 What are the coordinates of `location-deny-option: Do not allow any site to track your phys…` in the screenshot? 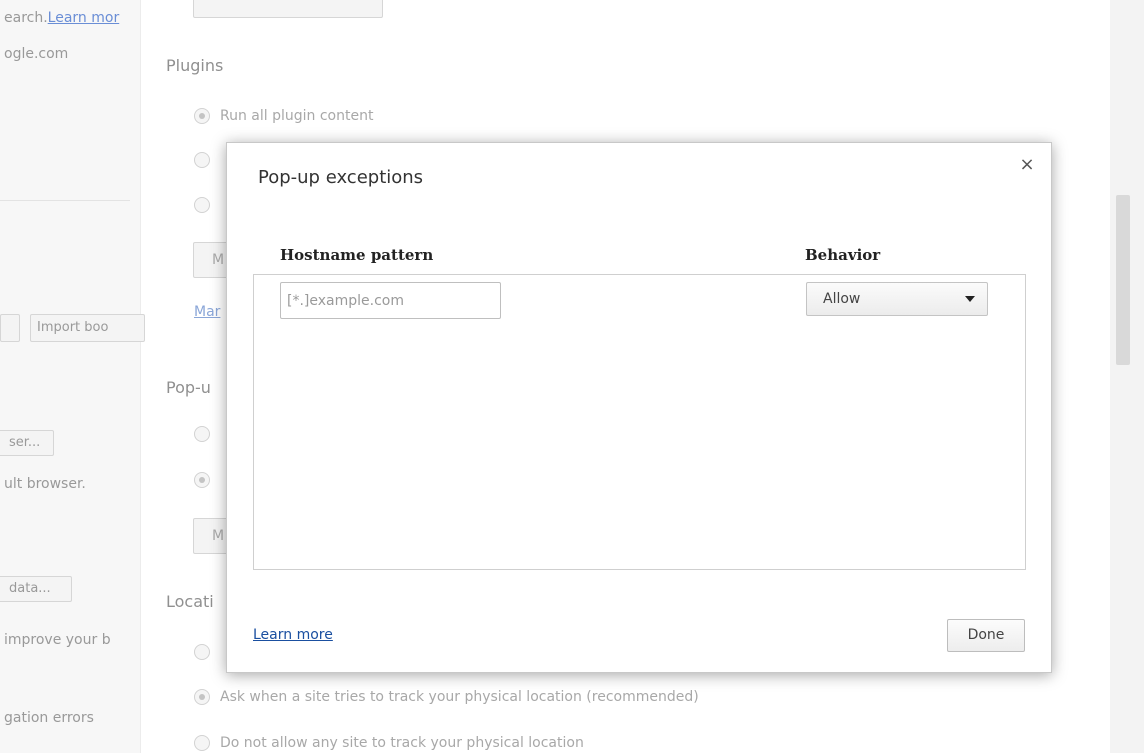 It's located at (389, 743).